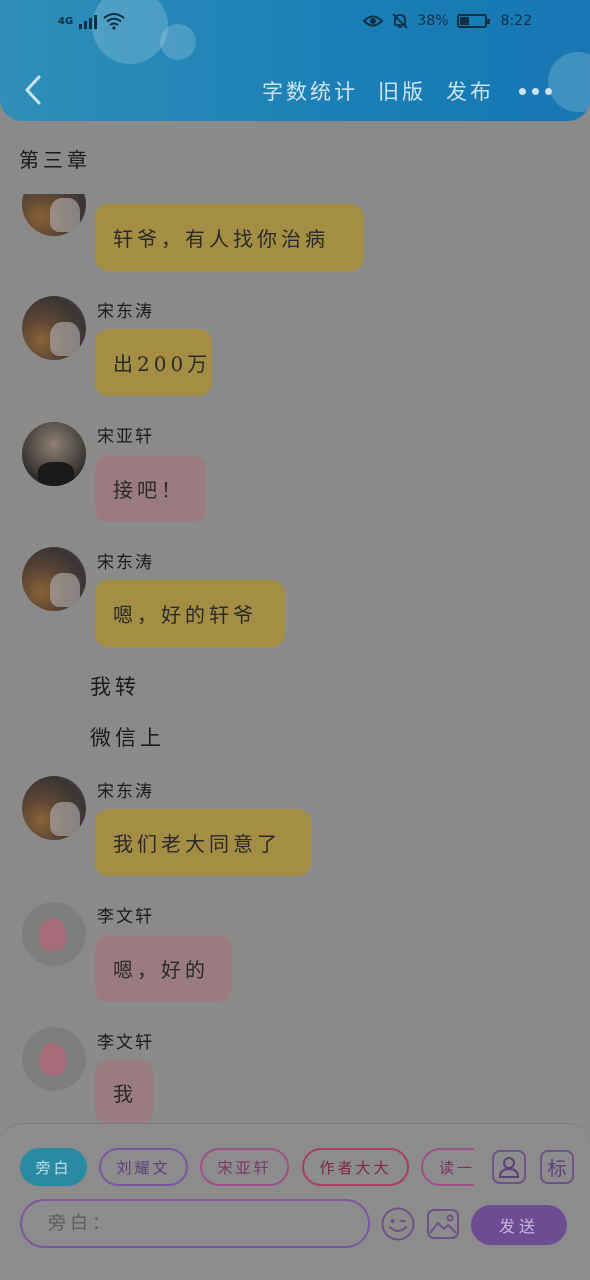 The width and height of the screenshot is (590, 1280). What do you see at coordinates (203, 842) in the screenshot?
I see `message-bubble: 我们老大同意了` at bounding box center [203, 842].